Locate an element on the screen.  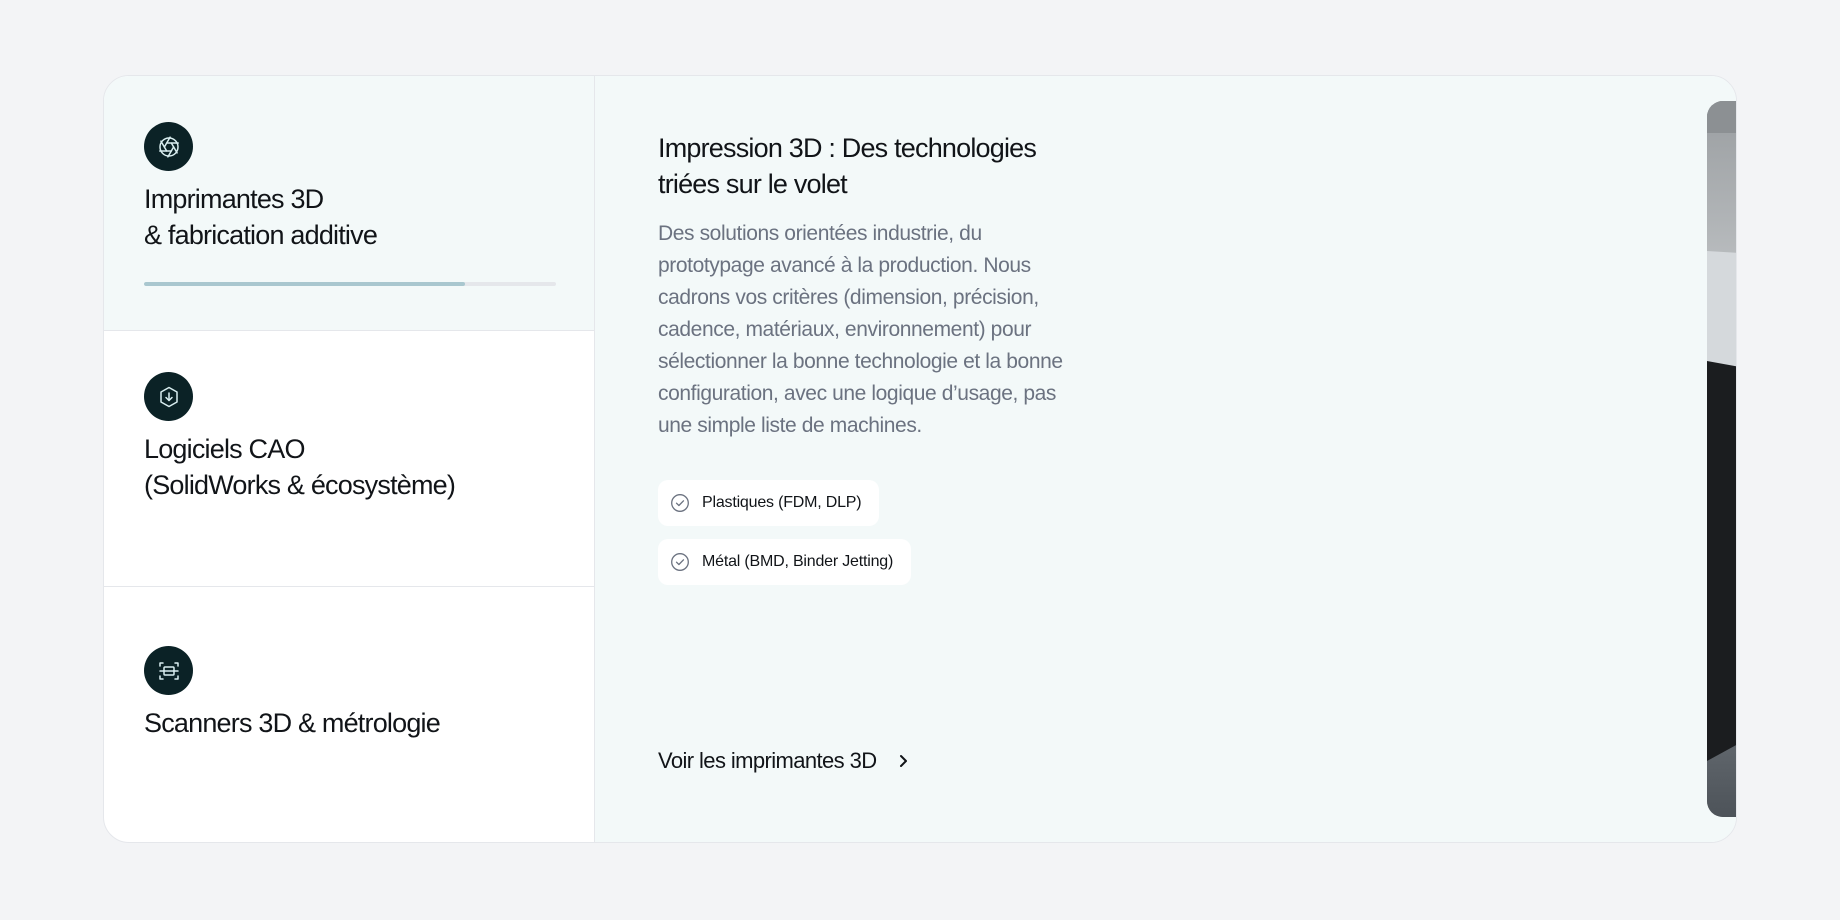
sidebar-item-label: Logiciels CAO (SolidWorks & écosystème) is located at coordinates (300, 467).